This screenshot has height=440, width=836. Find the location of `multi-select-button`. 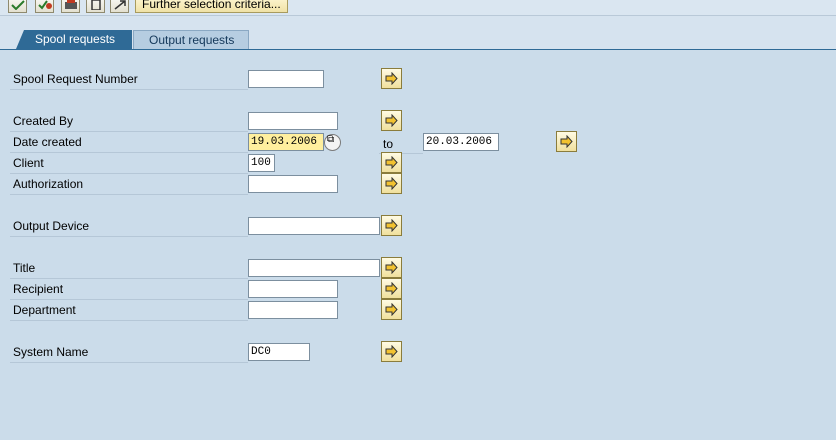

multi-select-button is located at coordinates (44, 6).